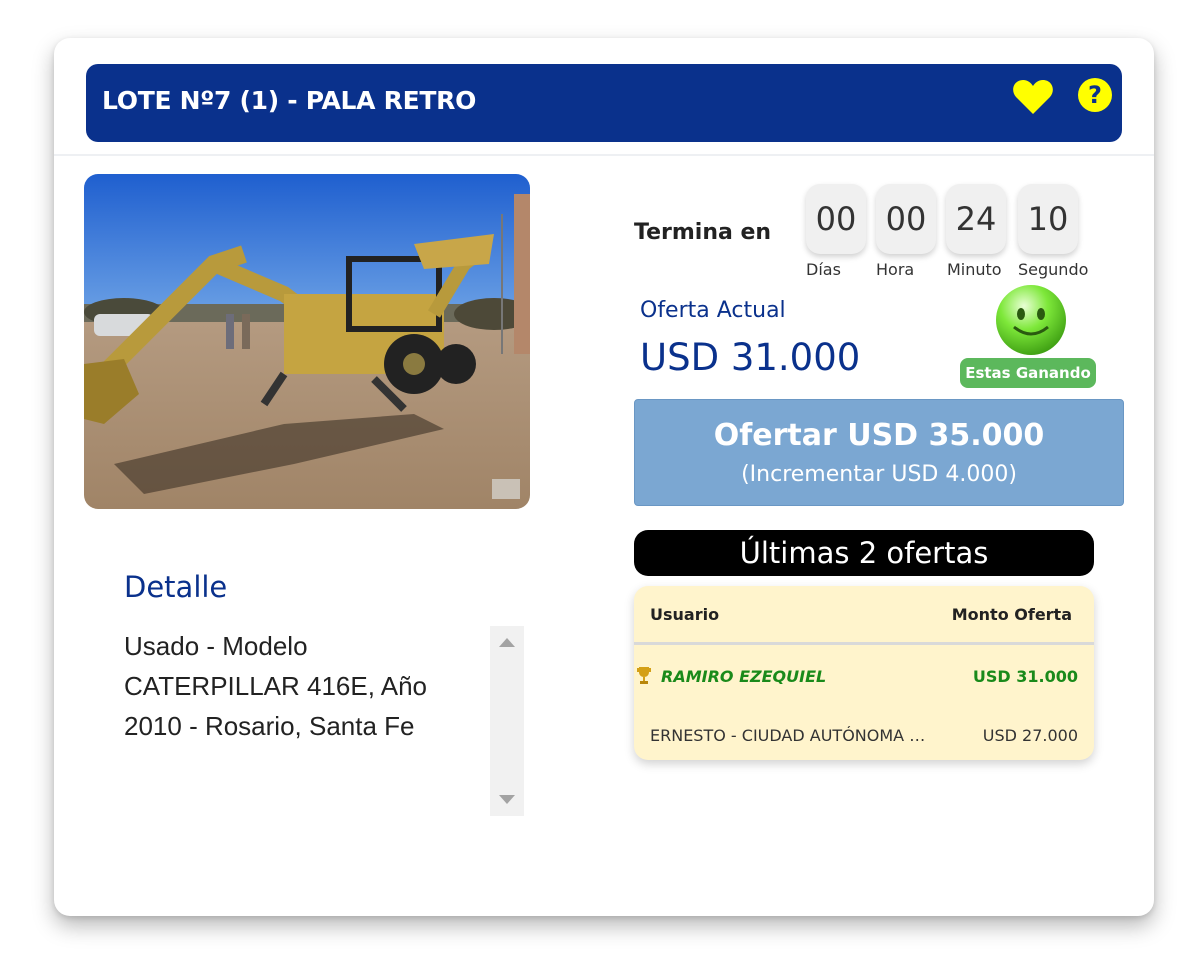  I want to click on scroll-up-arrow-icon, so click(507, 642).